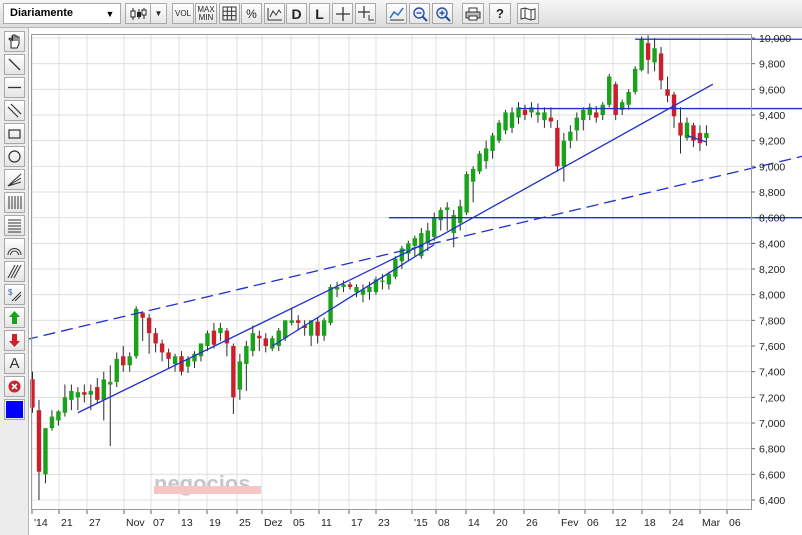  I want to click on vertical-cycles-tool-button, so click(14, 202).